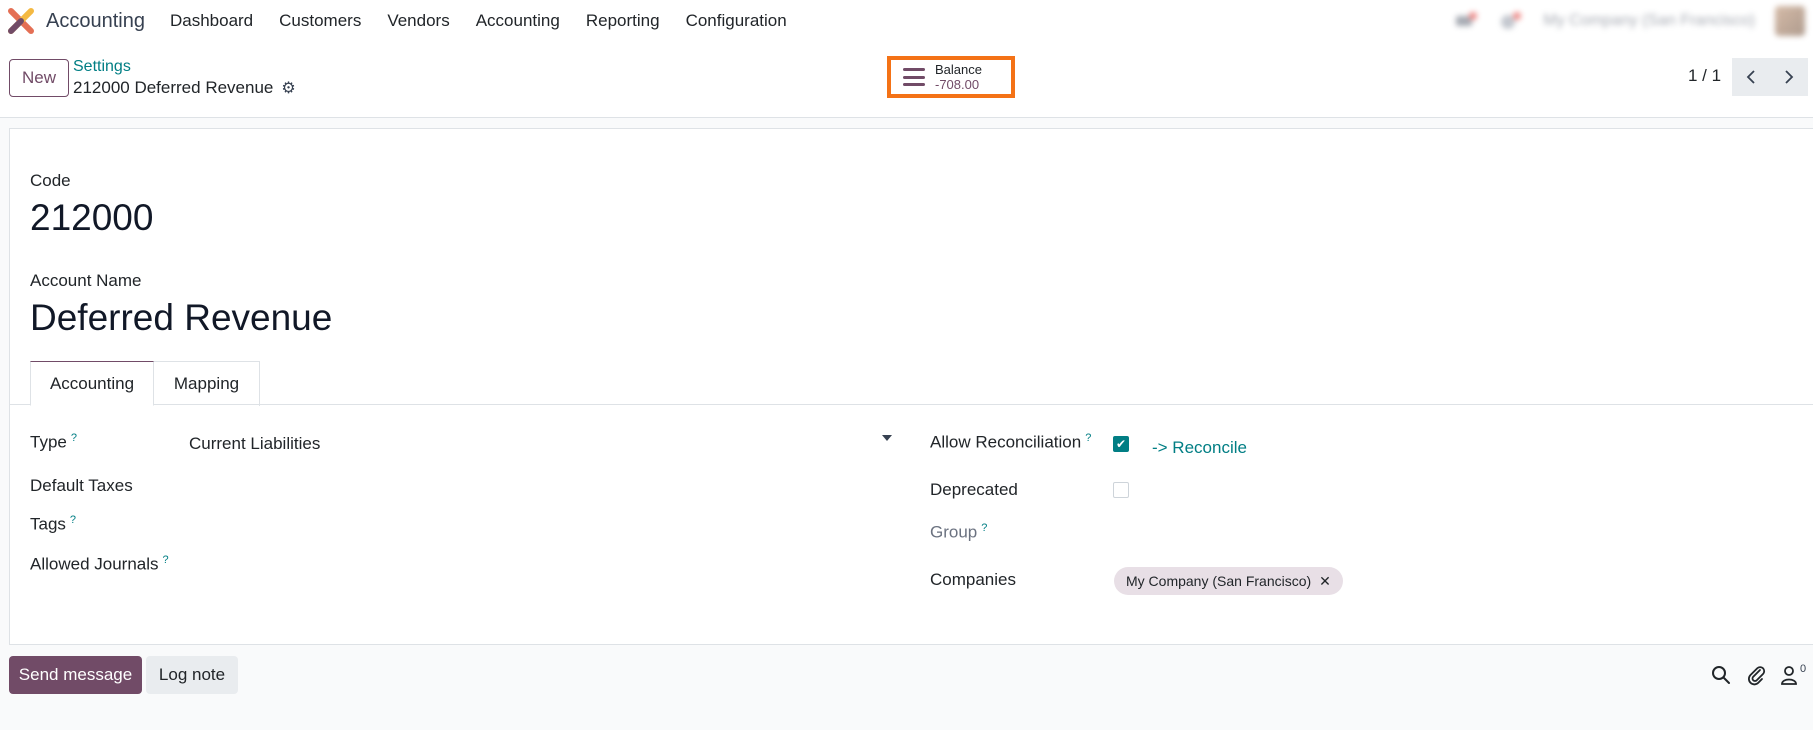 The width and height of the screenshot is (1813, 730). I want to click on send-message-button: Send message, so click(75, 675).